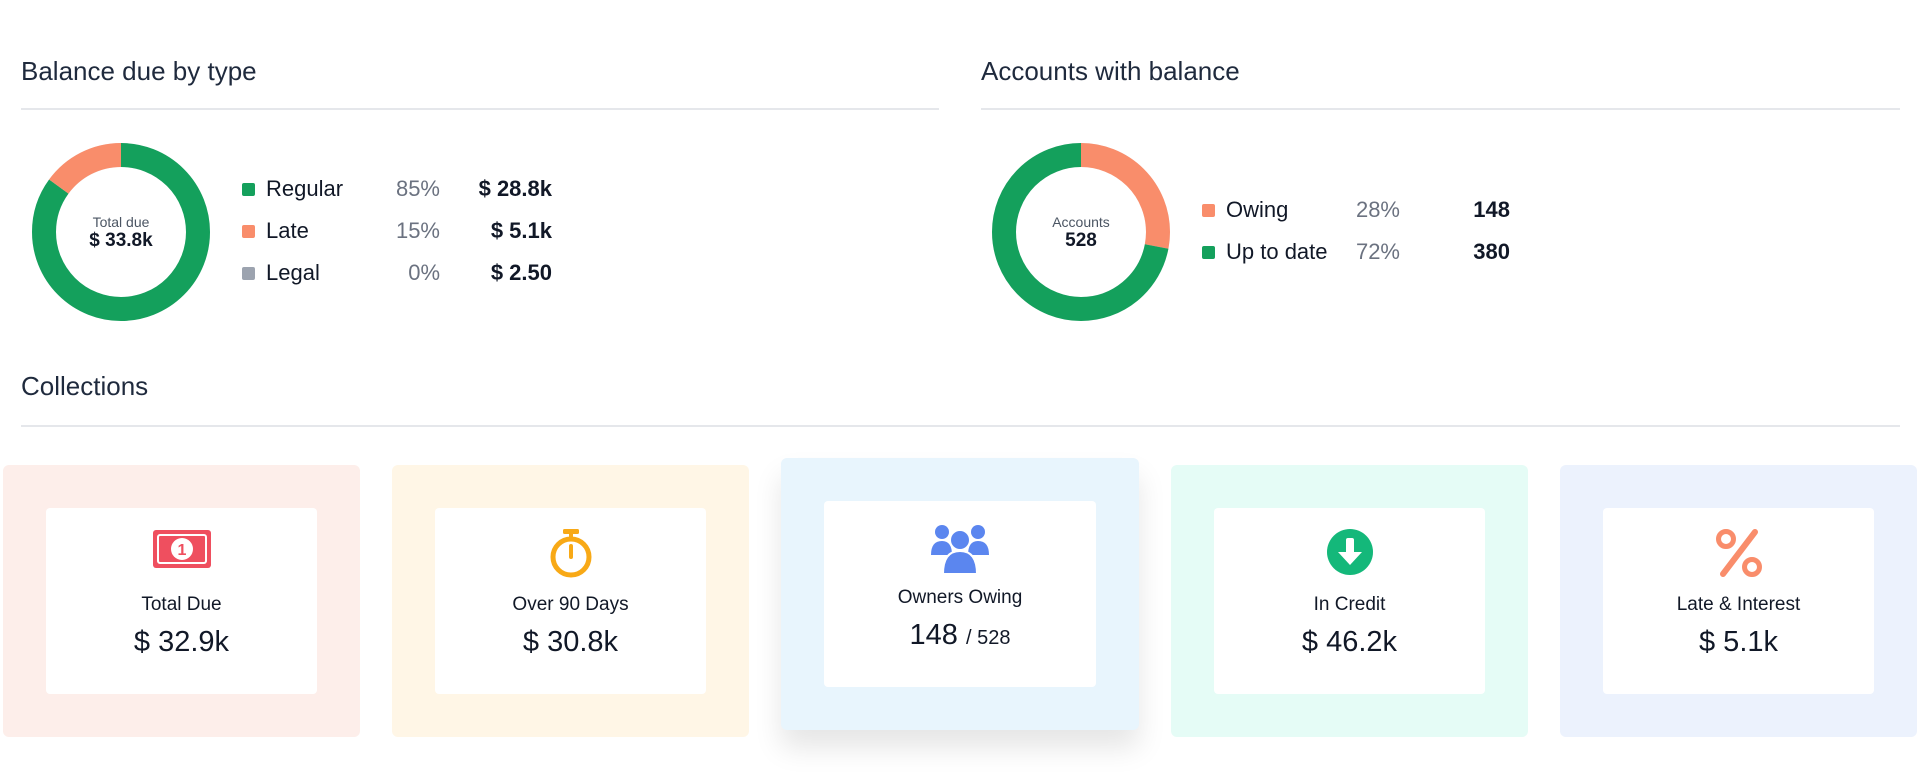  Describe the element at coordinates (248, 273) in the screenshot. I see `legend-swatch-legal` at that location.